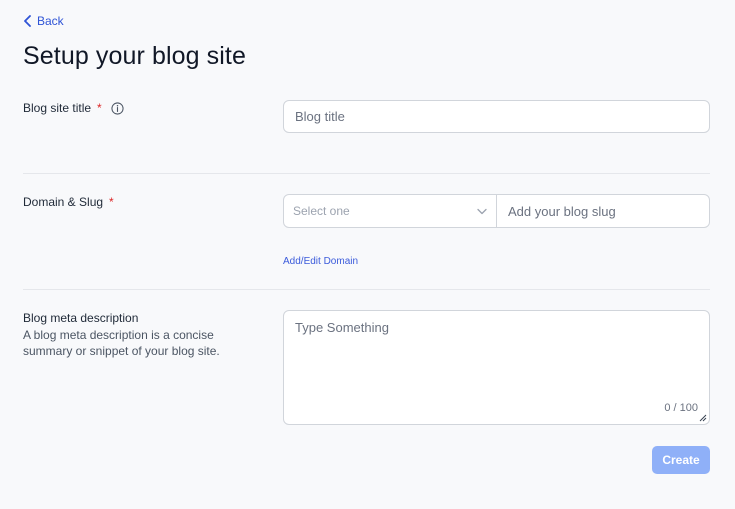  What do you see at coordinates (702, 417) in the screenshot?
I see `resize-handle-icon` at bounding box center [702, 417].